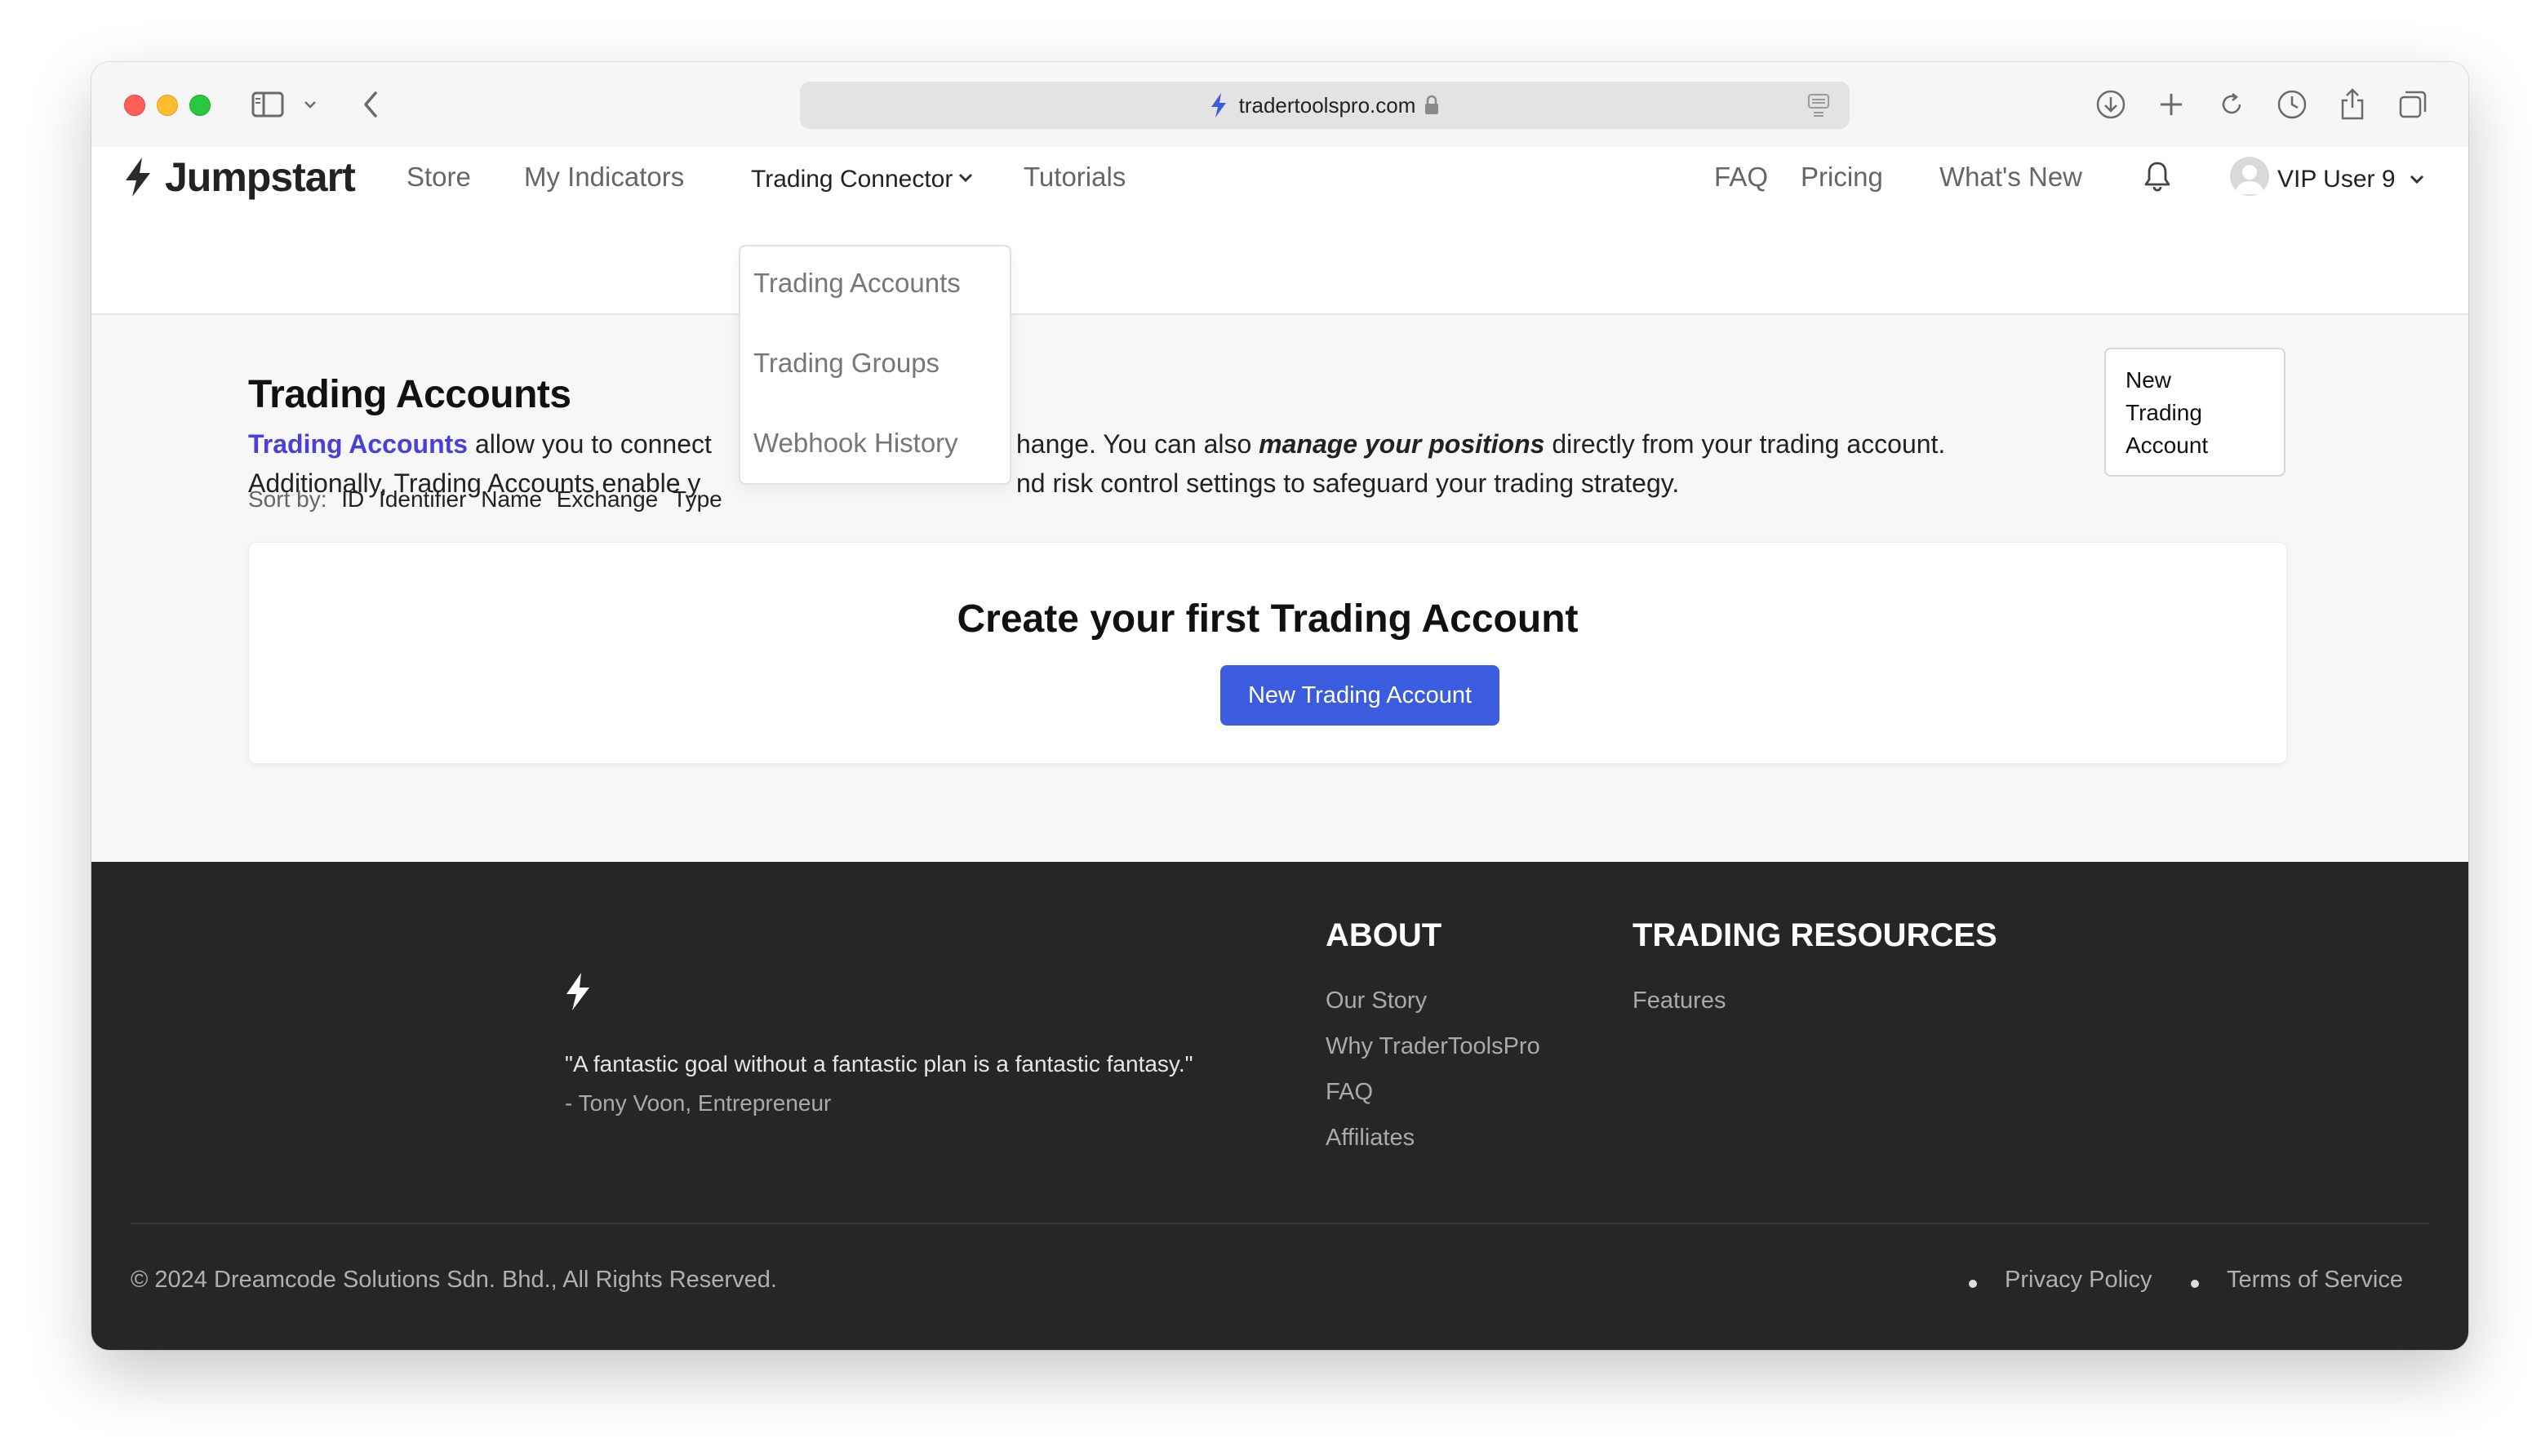  Describe the element at coordinates (1745, 444) in the screenshot. I see `desc-text: directly from your trading account.` at that location.